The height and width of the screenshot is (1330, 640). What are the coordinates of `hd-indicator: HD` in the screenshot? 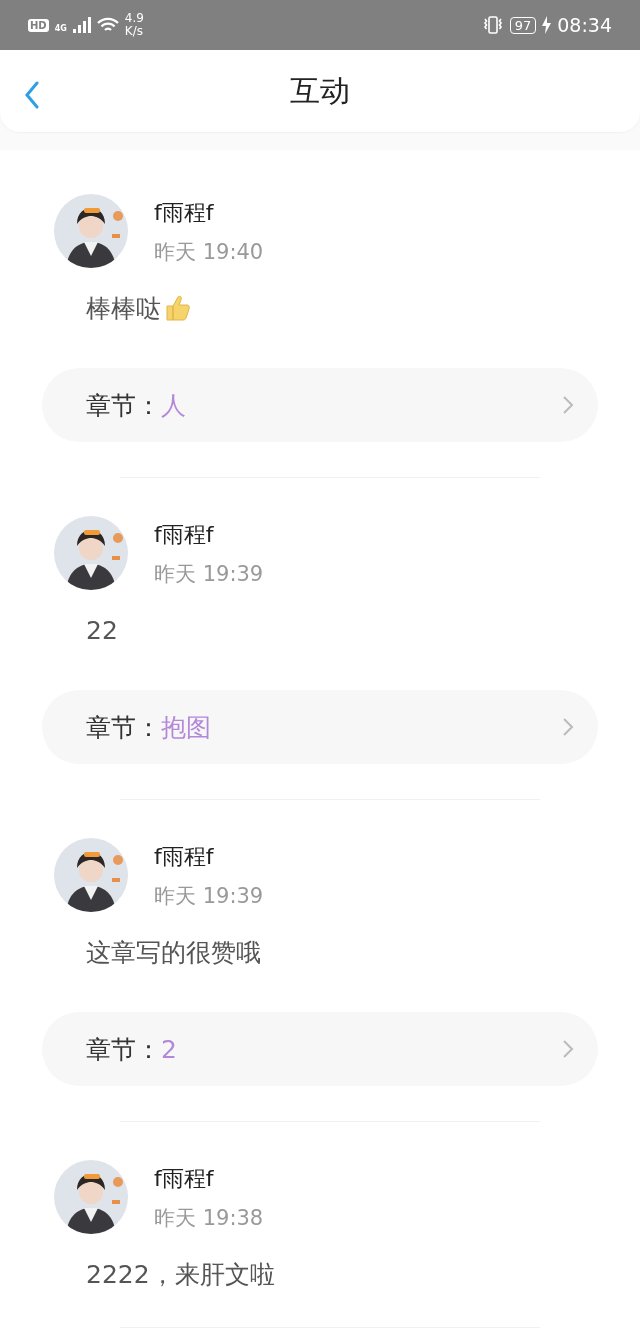 It's located at (38, 25).